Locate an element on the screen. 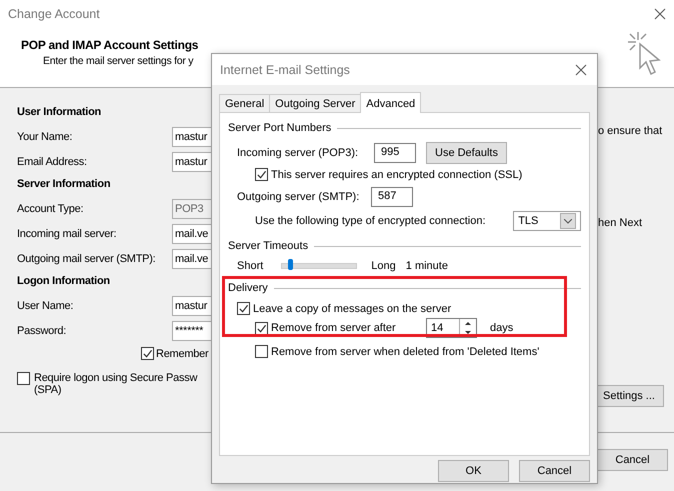 Image resolution: width=674 pixels, height=491 pixels. section-heading: Server Information is located at coordinates (64, 184).